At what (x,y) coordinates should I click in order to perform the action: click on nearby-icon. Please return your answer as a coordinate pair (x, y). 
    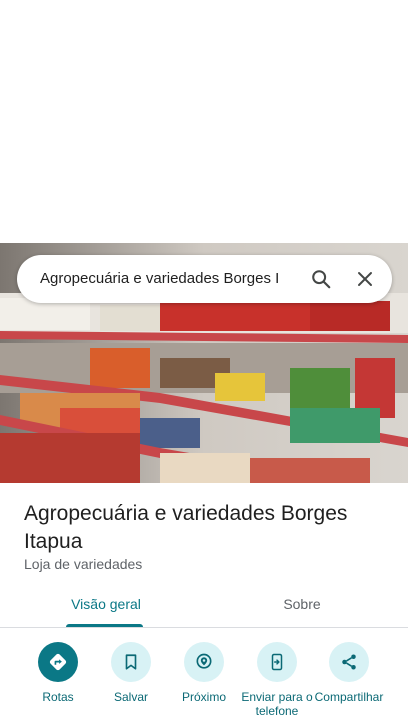
    Looking at the image, I should click on (204, 661).